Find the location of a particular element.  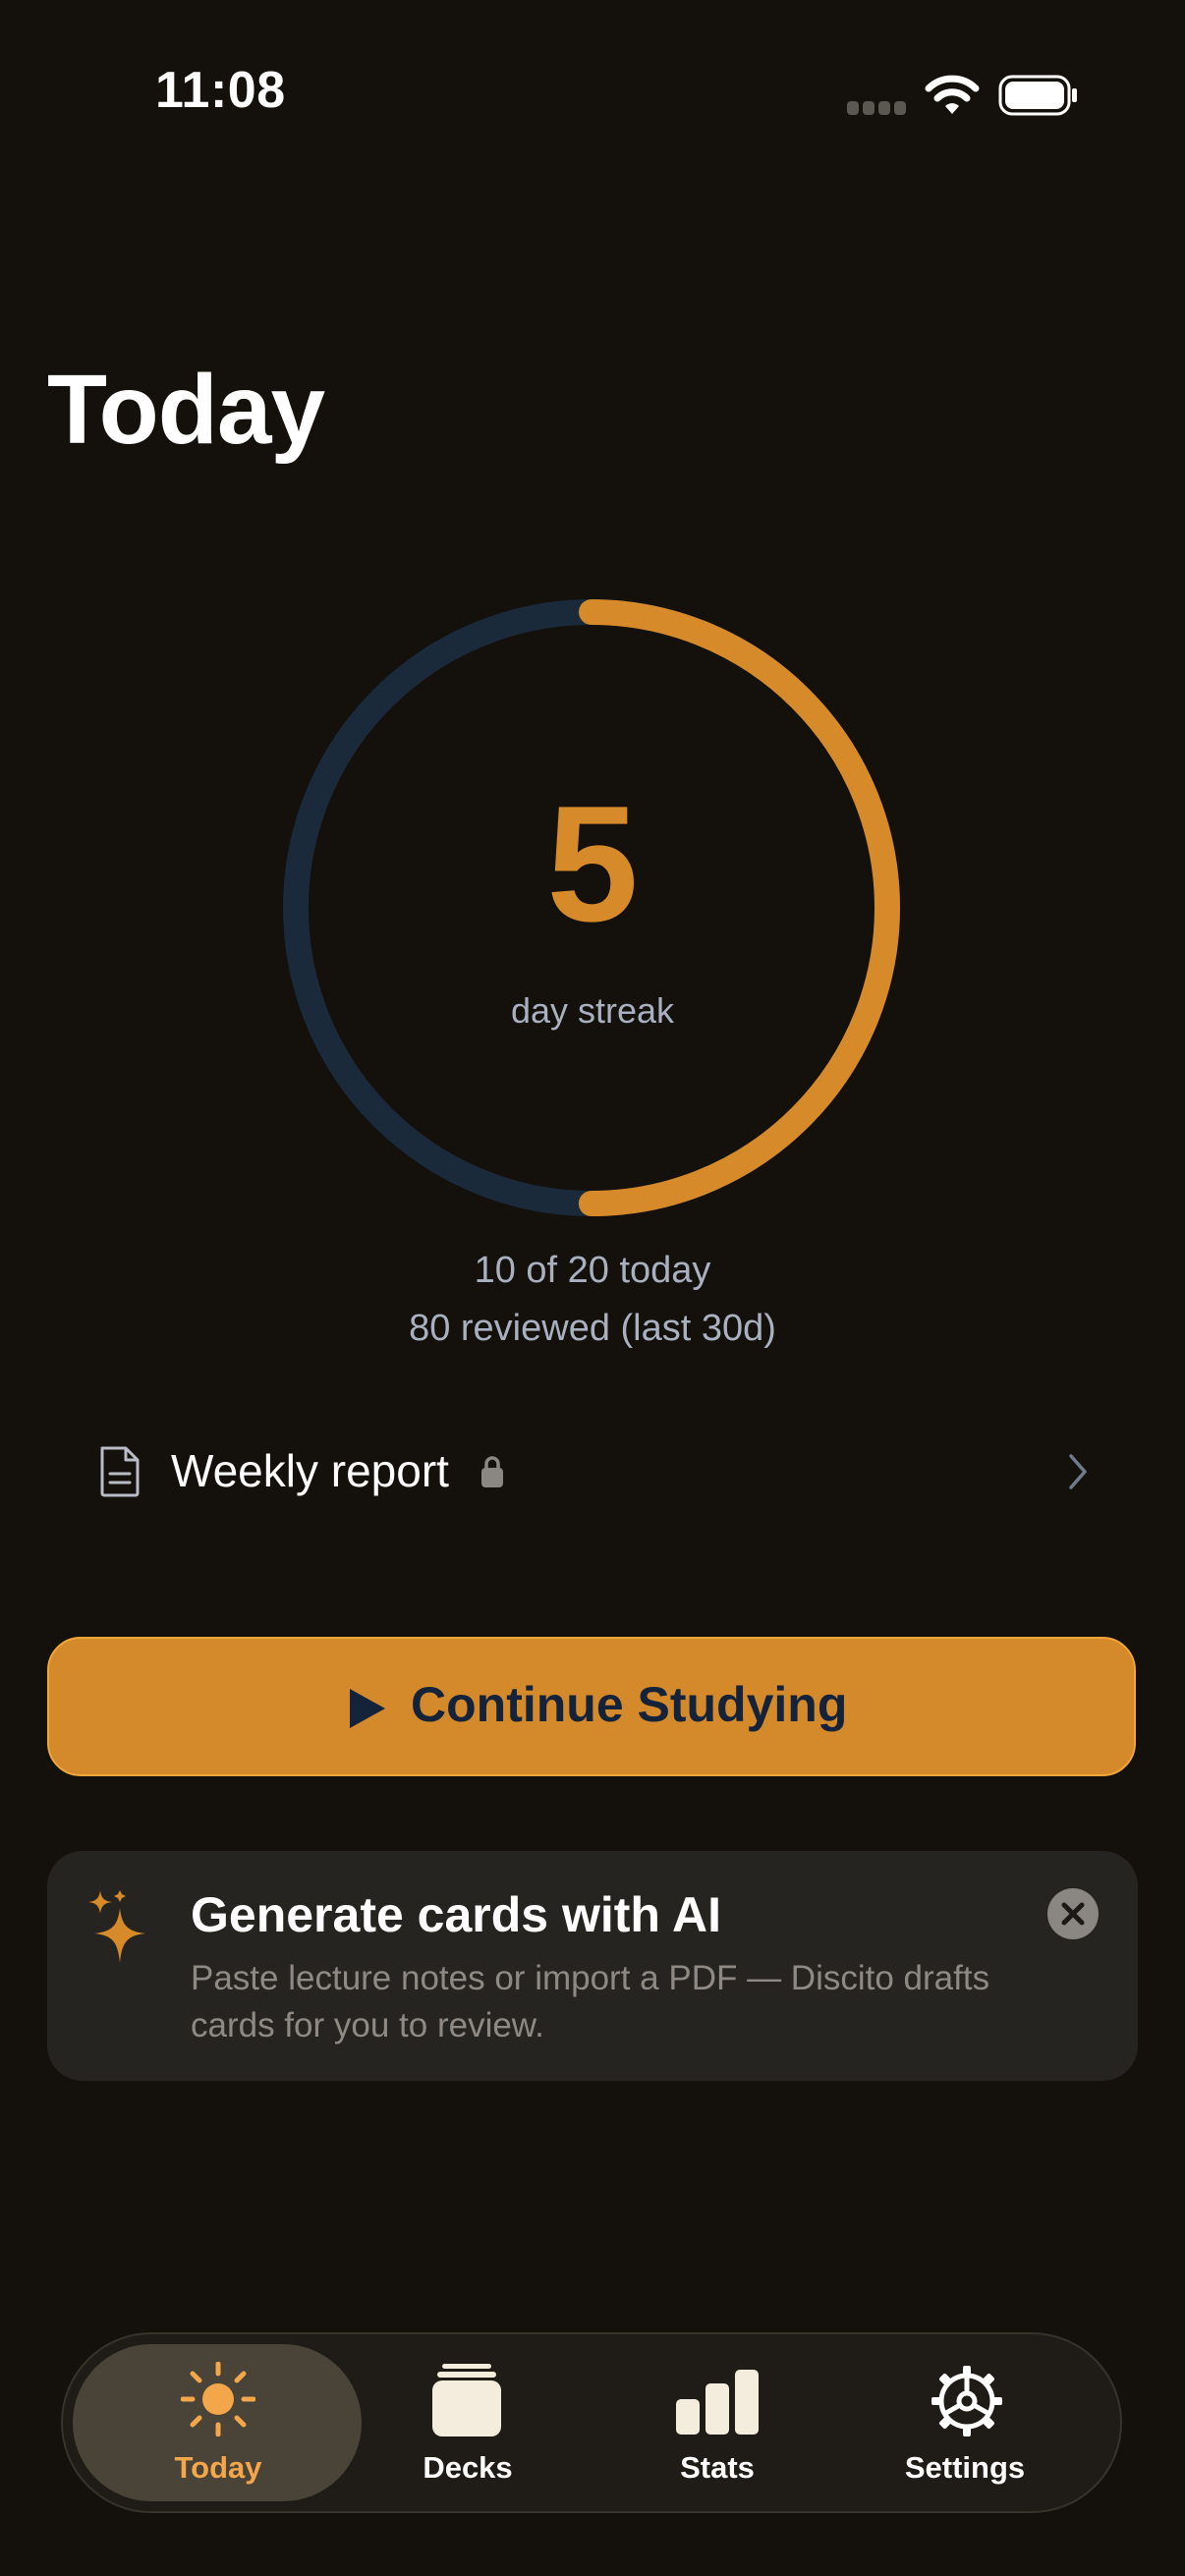

stack-icon is located at coordinates (467, 2400).